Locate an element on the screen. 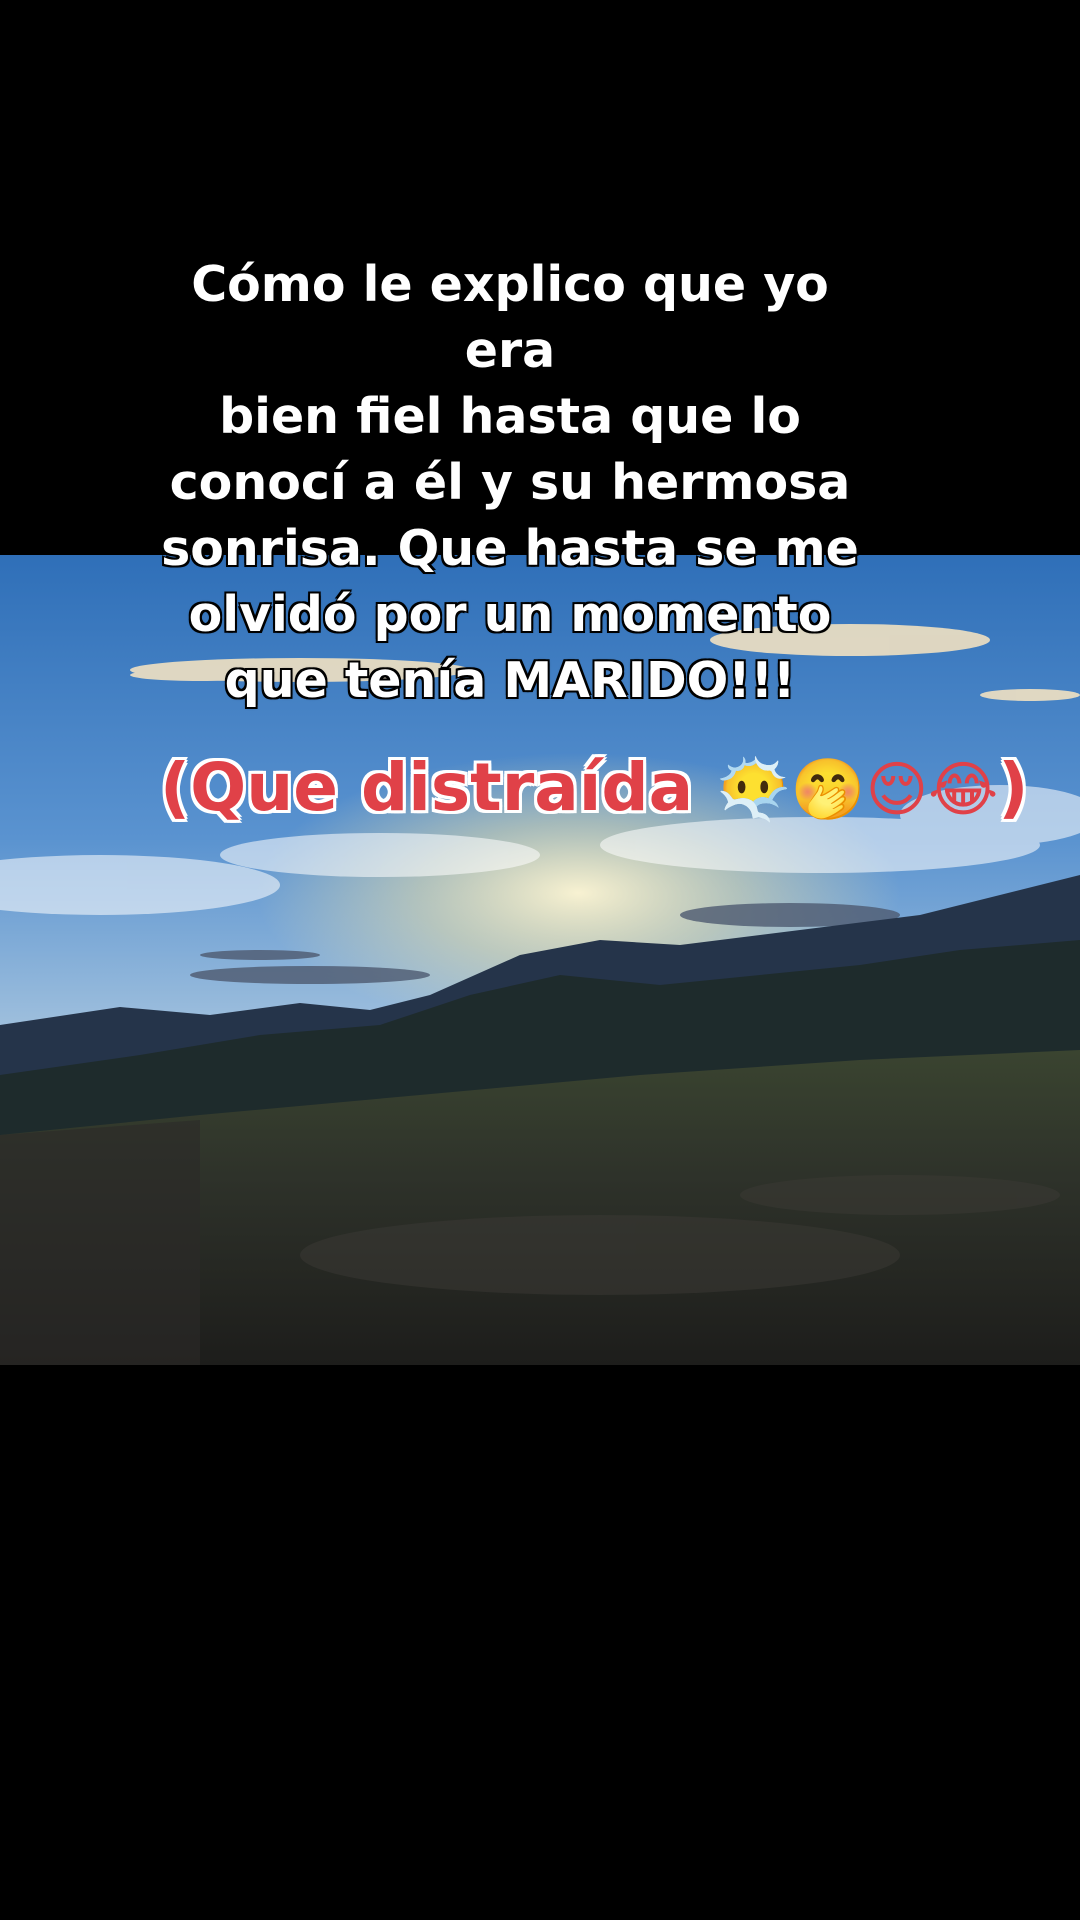 This screenshot has width=1080, height=1920. hand-over-mouth-emoji-icon: 🤭 is located at coordinates (828, 790).